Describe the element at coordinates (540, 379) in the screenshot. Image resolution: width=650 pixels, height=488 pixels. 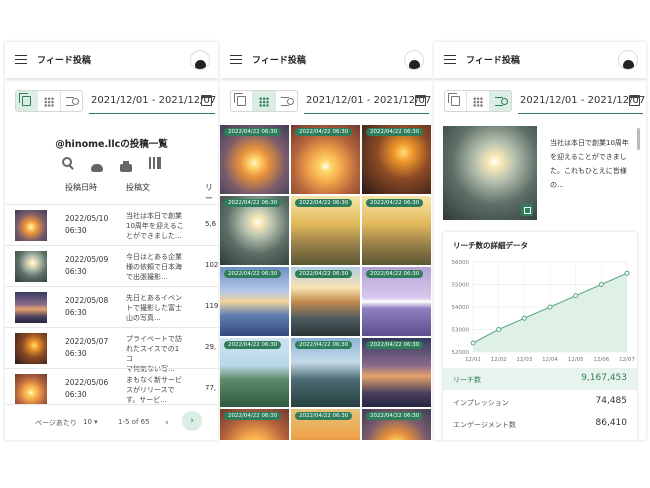
I see `stat-reach: リーチ数 9,167,453` at that location.